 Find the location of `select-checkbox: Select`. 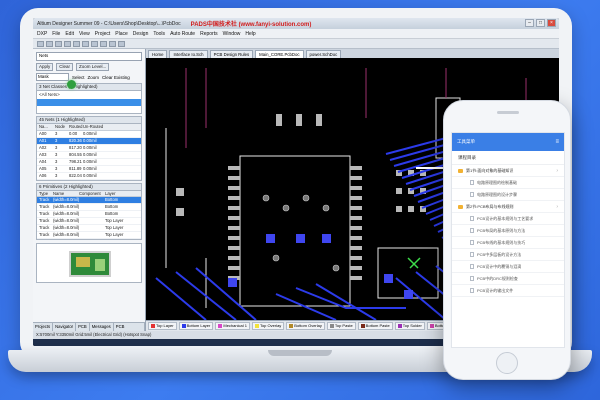

select-checkbox: Select is located at coordinates (78, 77).